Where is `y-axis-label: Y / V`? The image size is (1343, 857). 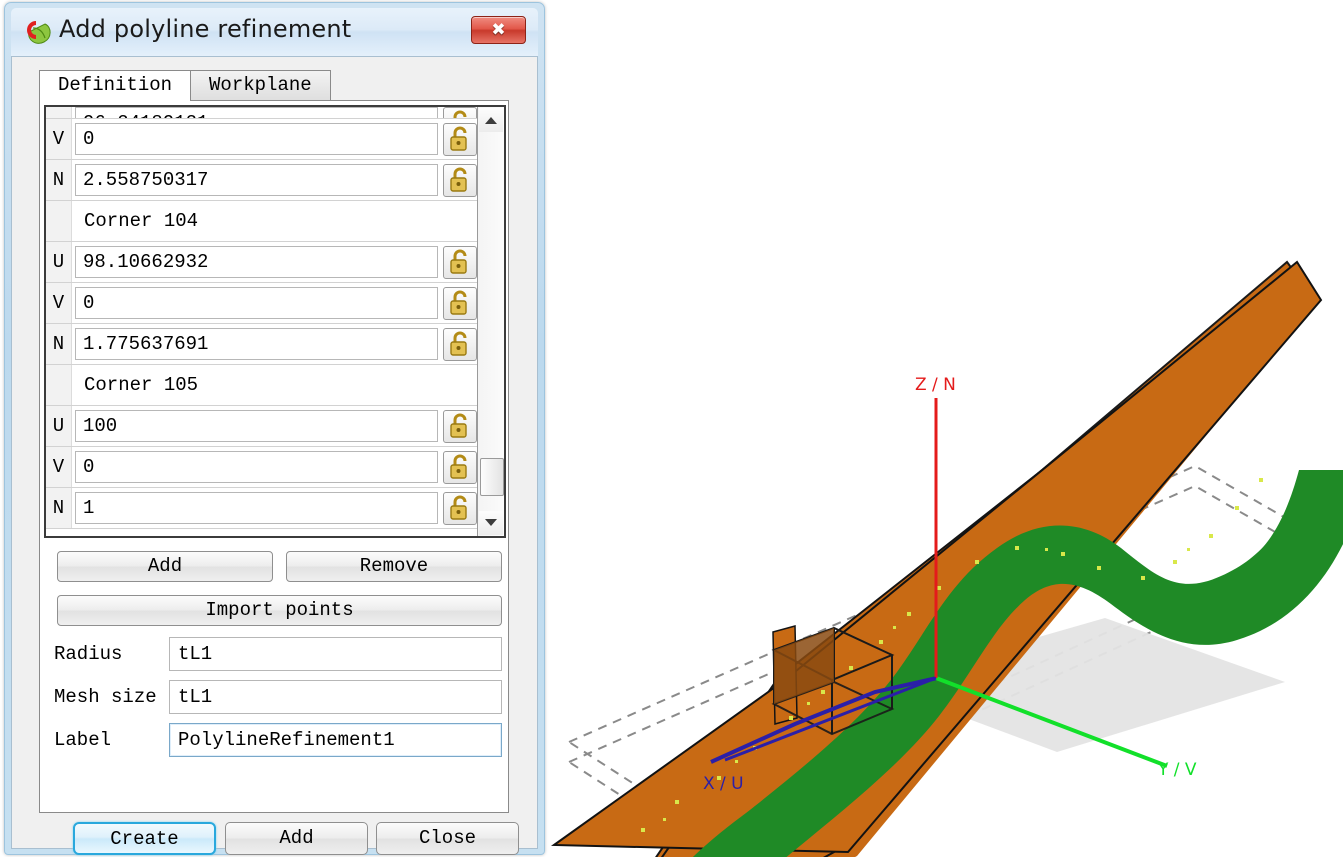 y-axis-label: Y / V is located at coordinates (1177, 770).